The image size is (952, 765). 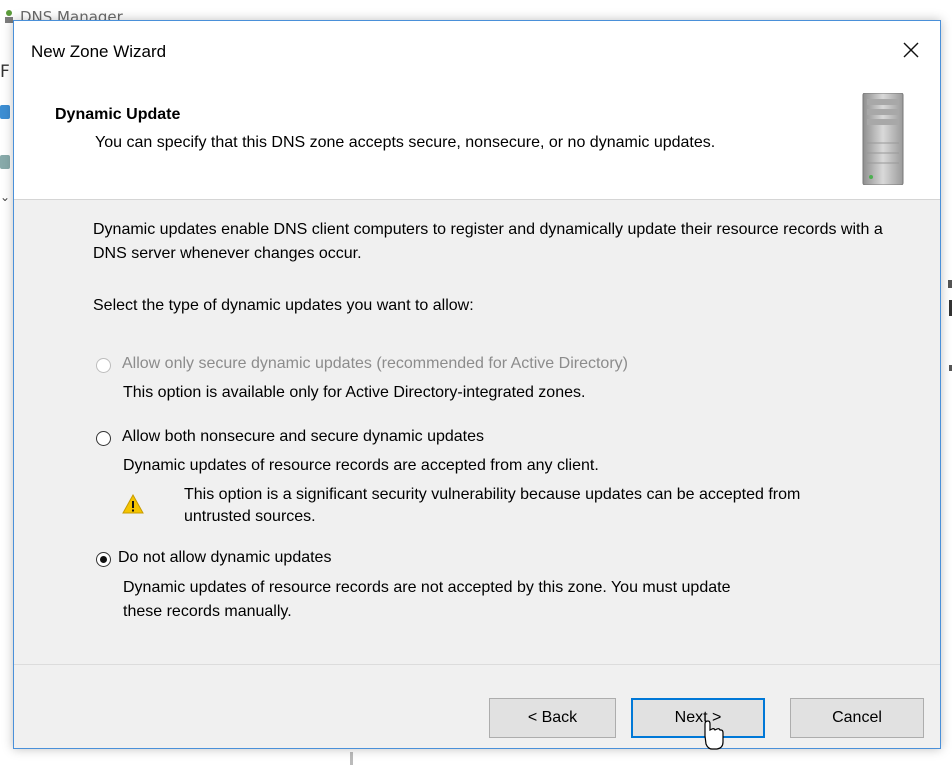 What do you see at coordinates (477, 50) in the screenshot?
I see `dialog-titlebar: New Zone Wizard` at bounding box center [477, 50].